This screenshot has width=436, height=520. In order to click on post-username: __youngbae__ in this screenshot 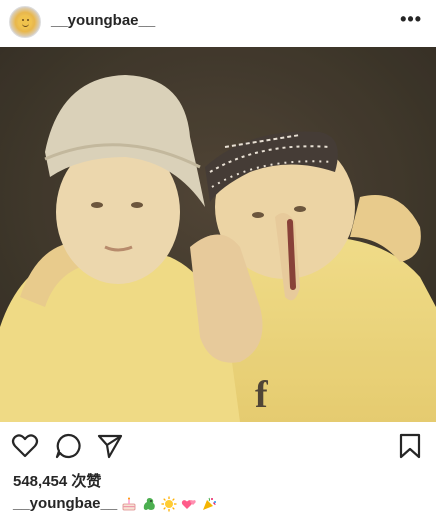, I will do `click(103, 20)`.